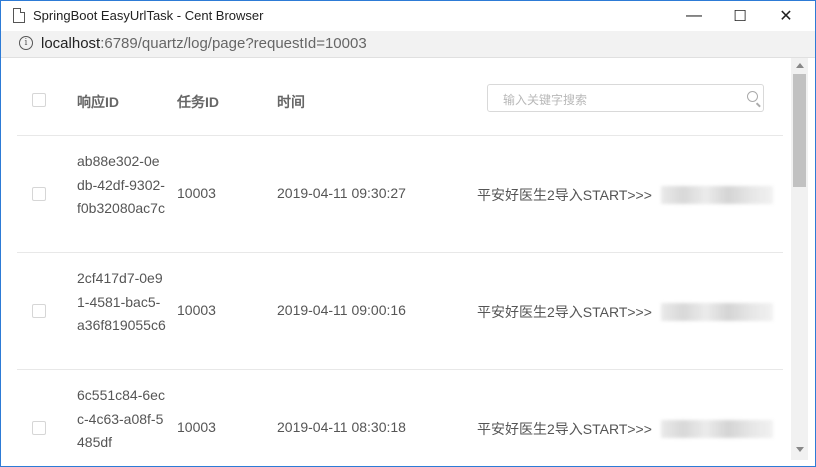  I want to click on search-icon, so click(752, 96).